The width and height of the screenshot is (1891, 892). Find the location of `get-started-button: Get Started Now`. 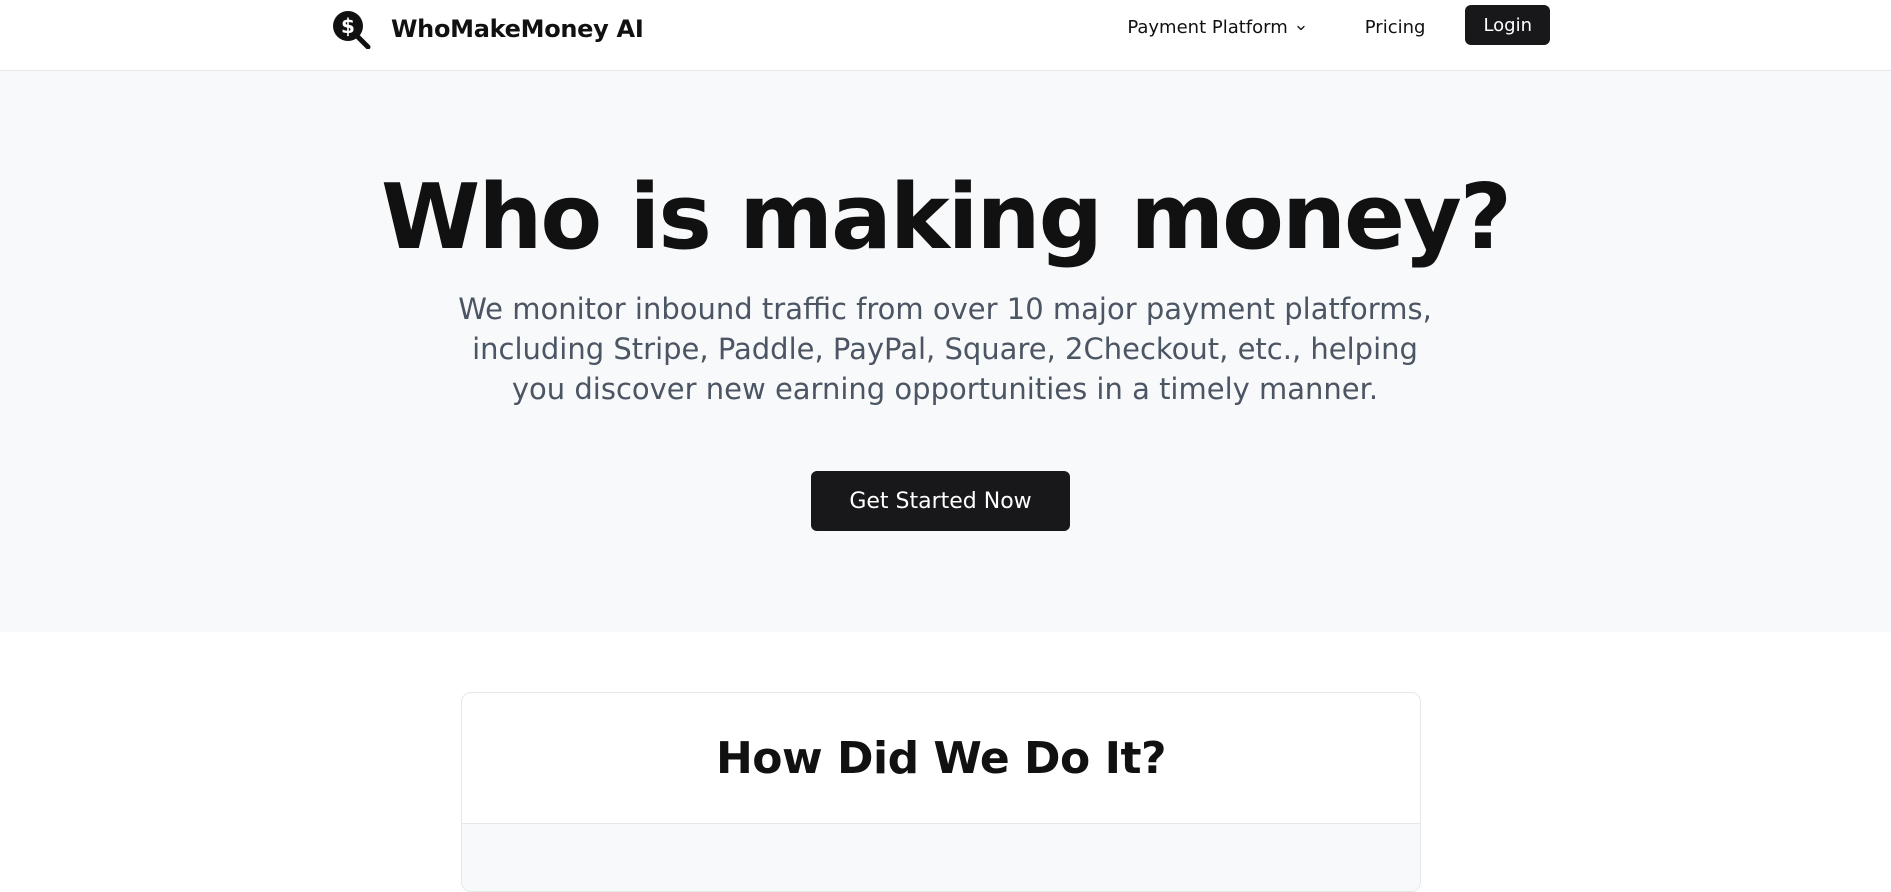

get-started-button: Get Started Now is located at coordinates (940, 501).